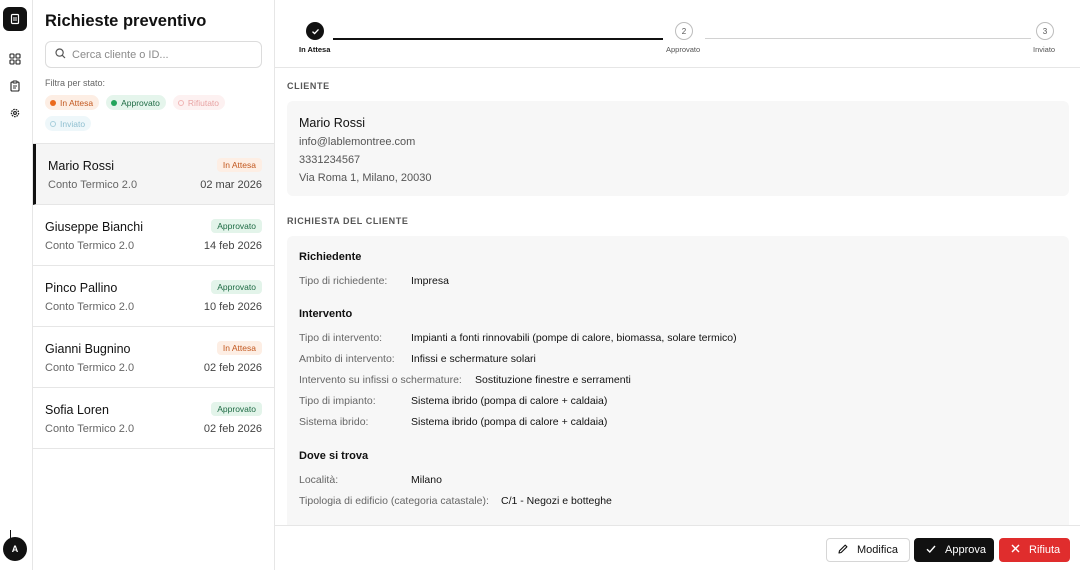 The height and width of the screenshot is (570, 1080). I want to click on reject-button-label: Rifiuta, so click(1045, 550).